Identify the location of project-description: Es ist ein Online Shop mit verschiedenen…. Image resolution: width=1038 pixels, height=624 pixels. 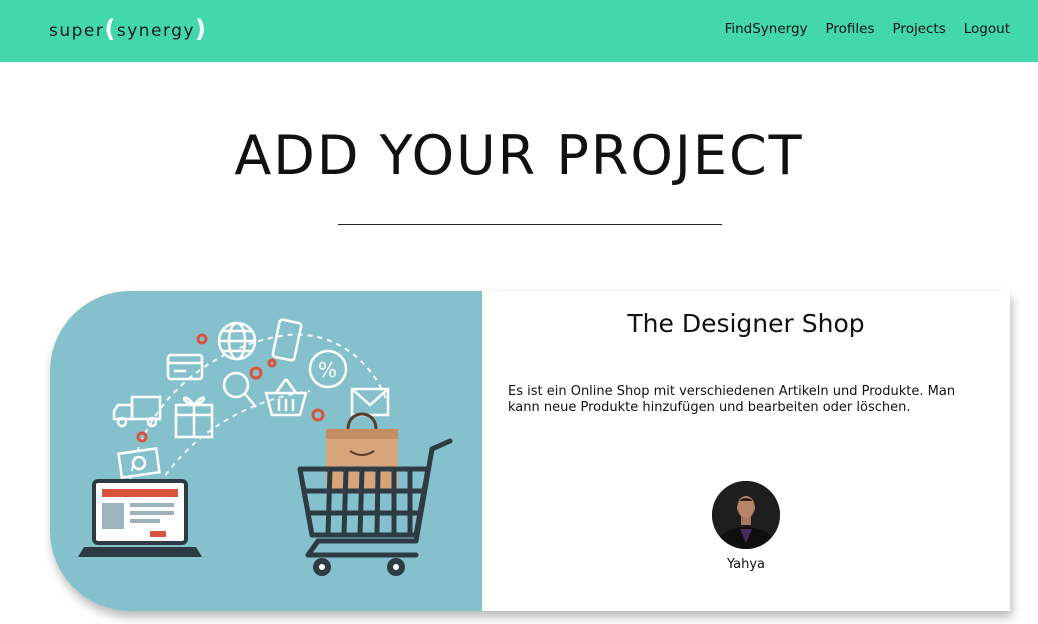
(732, 399).